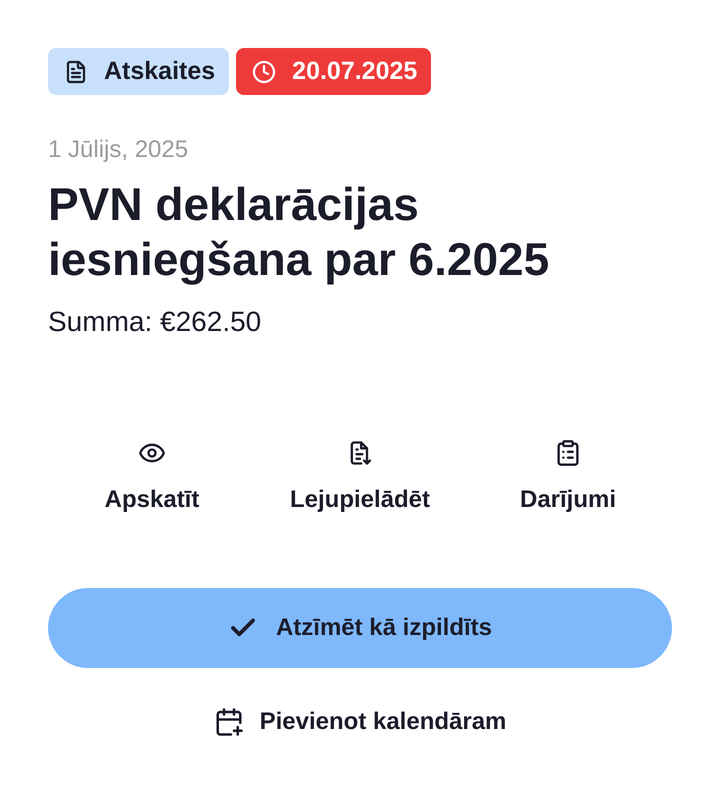 Image resolution: width=720 pixels, height=810 pixels. Describe the element at coordinates (119, 150) in the screenshot. I see `date-text: 1 Jūlijs, 2025` at that location.